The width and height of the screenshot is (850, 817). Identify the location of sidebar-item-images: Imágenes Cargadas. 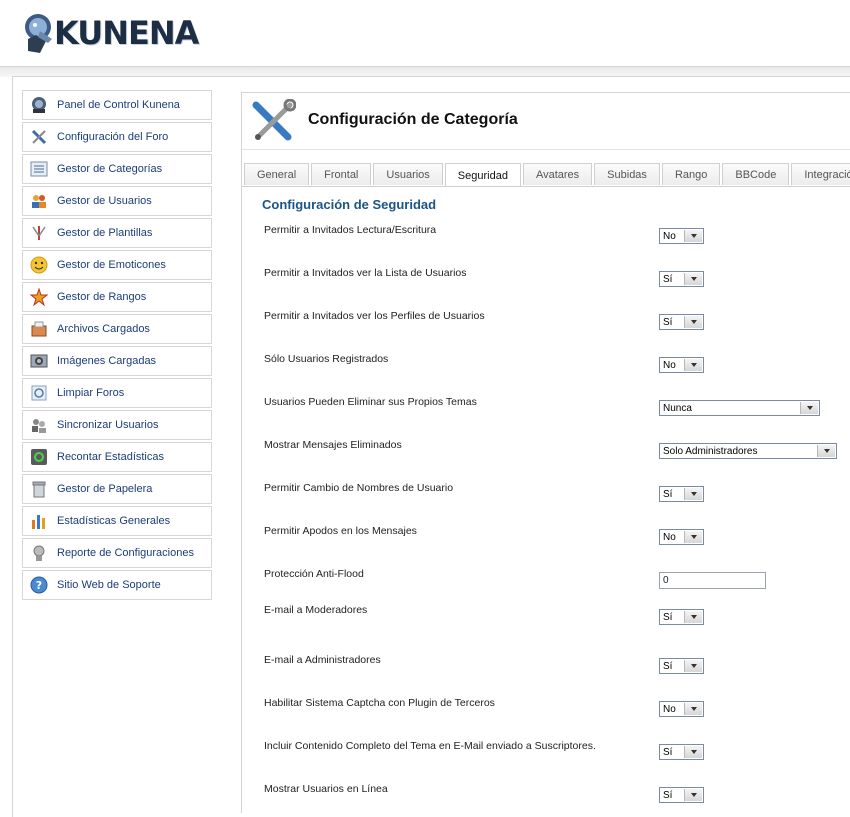
(117, 361).